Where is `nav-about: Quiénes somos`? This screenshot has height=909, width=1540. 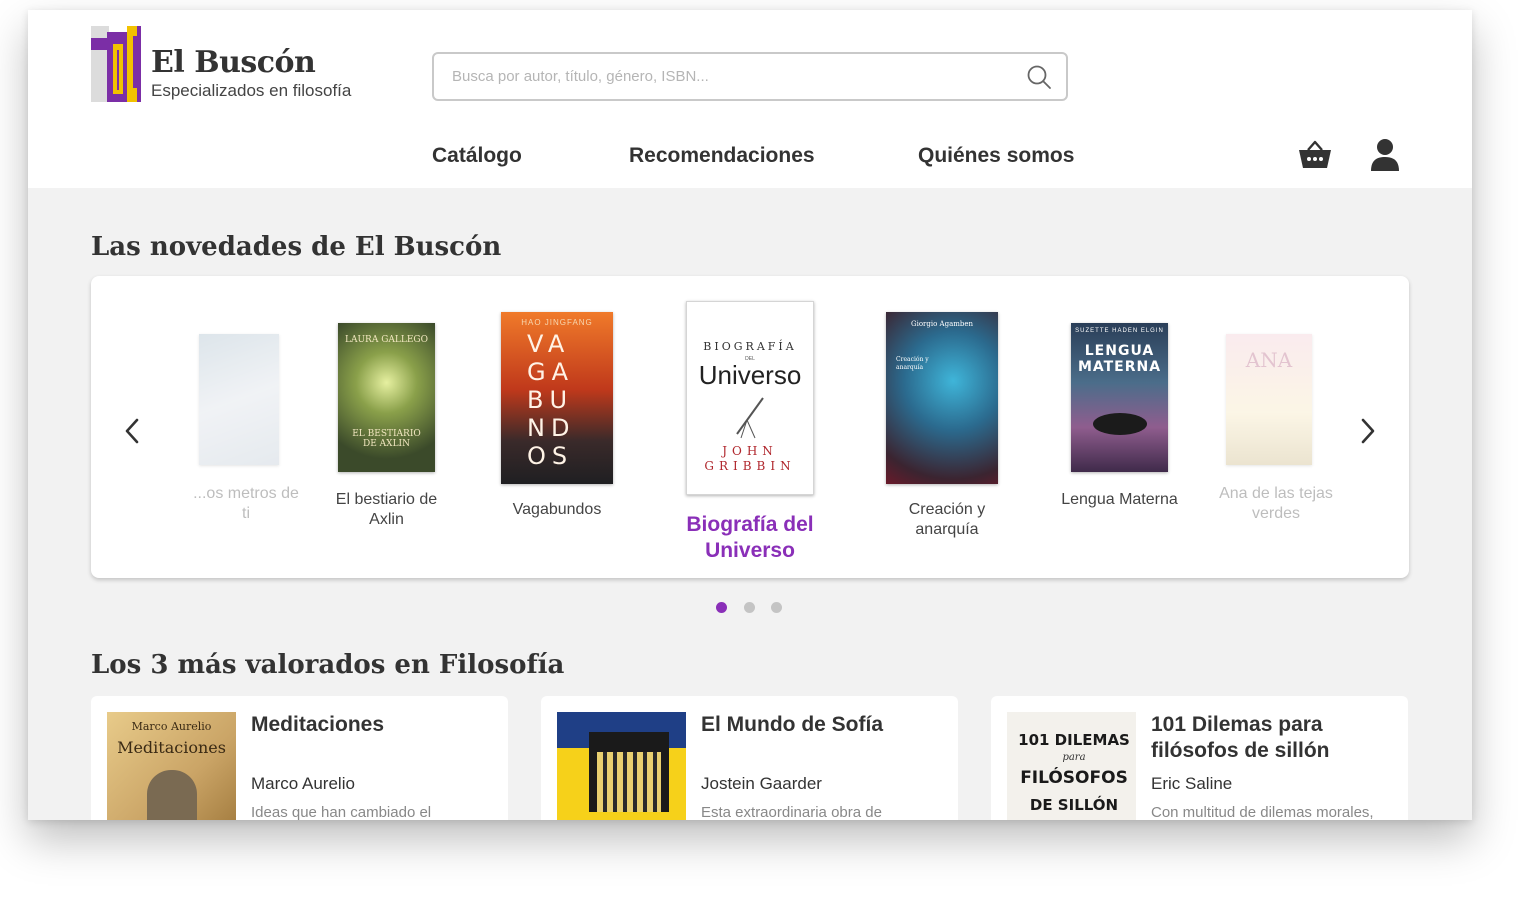
nav-about: Quiénes somos is located at coordinates (996, 156).